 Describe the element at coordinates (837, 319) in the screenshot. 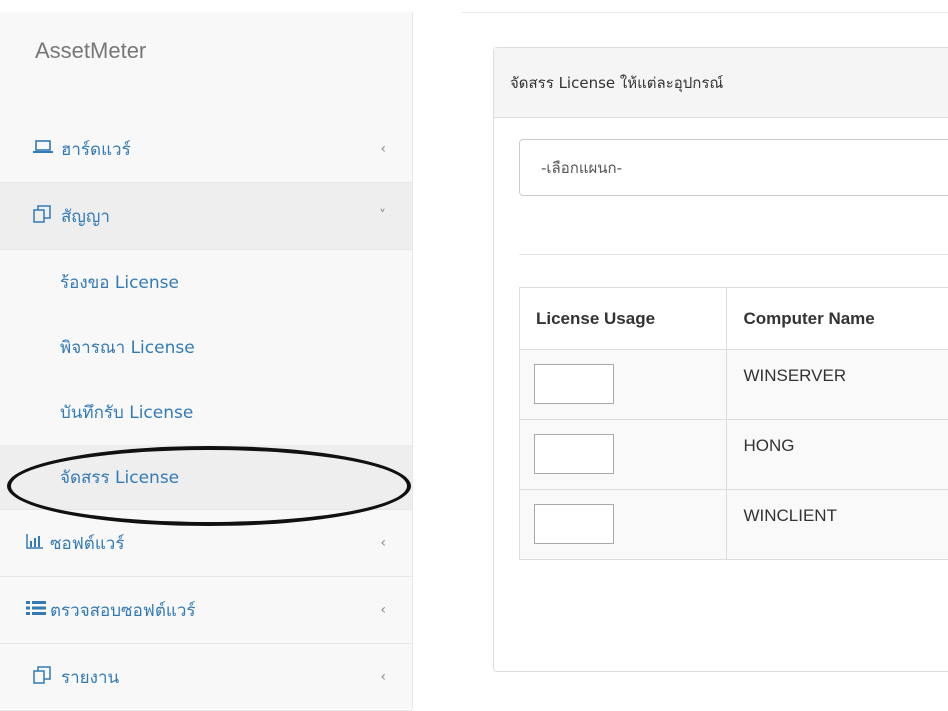

I see `column-header-computer-name: Computer Name` at that location.